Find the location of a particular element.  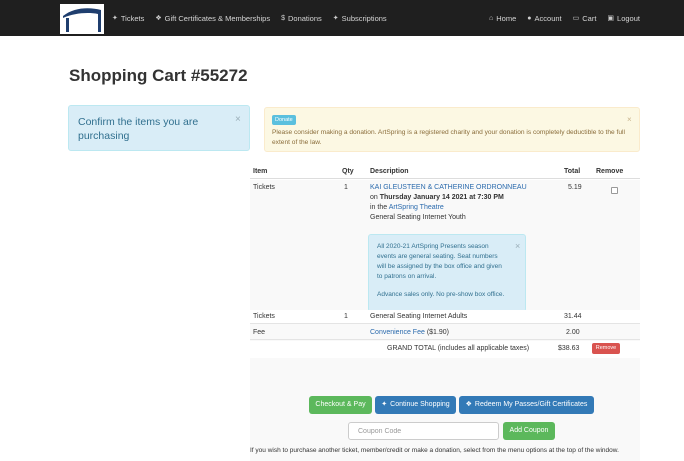

dollar-icon: $ is located at coordinates (283, 18).